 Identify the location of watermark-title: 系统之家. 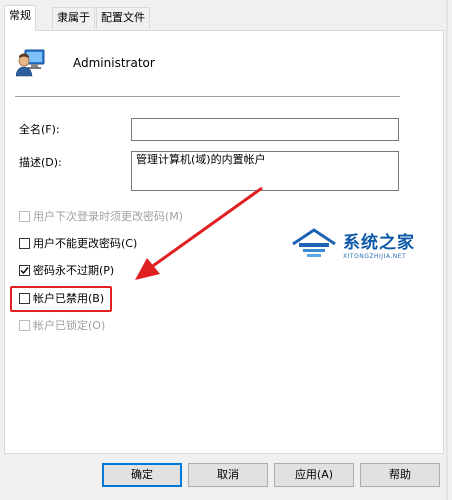
(379, 243).